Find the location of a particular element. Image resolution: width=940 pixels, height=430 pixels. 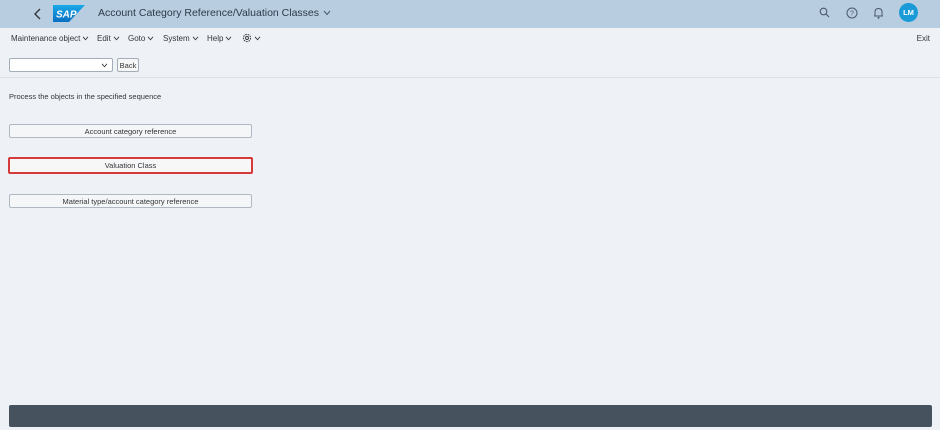

menu-maintenance-object: Maintenance object is located at coordinates (50, 38).